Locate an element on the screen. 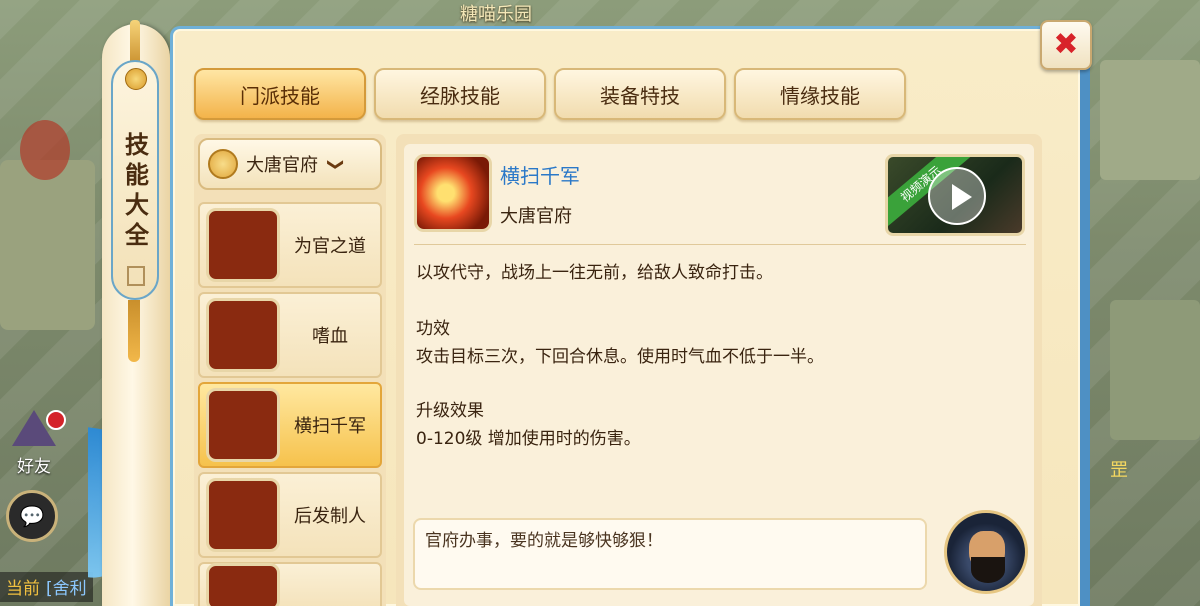 The height and width of the screenshot is (606, 1200). tassel-bottom is located at coordinates (134, 331).